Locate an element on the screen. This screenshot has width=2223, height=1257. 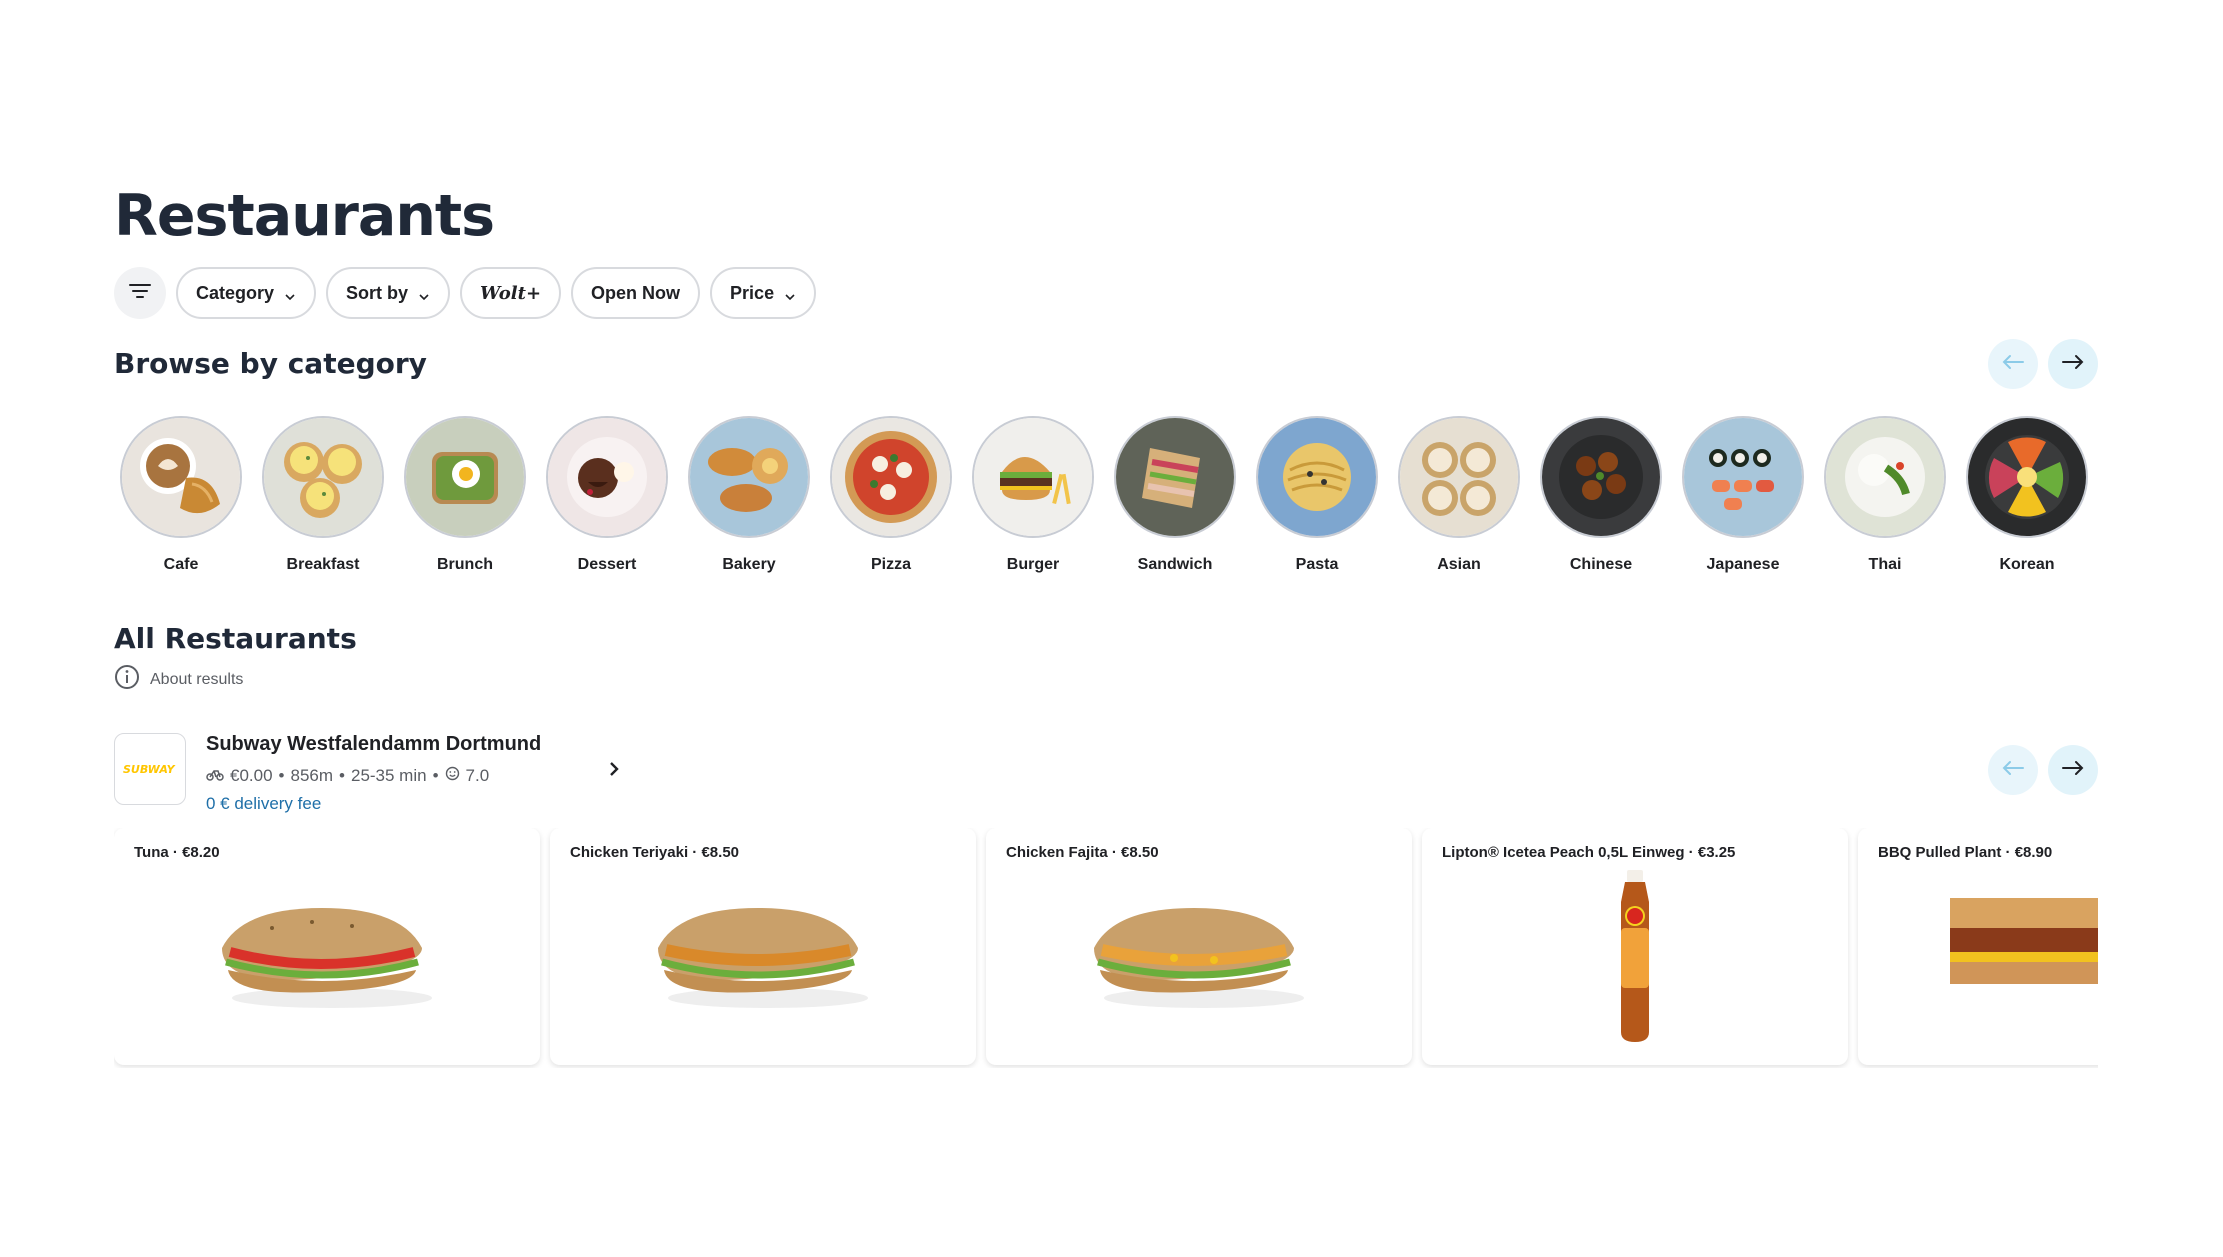
item-label: BBQ Pulled Plant · €8.90 is located at coordinates (1965, 852).